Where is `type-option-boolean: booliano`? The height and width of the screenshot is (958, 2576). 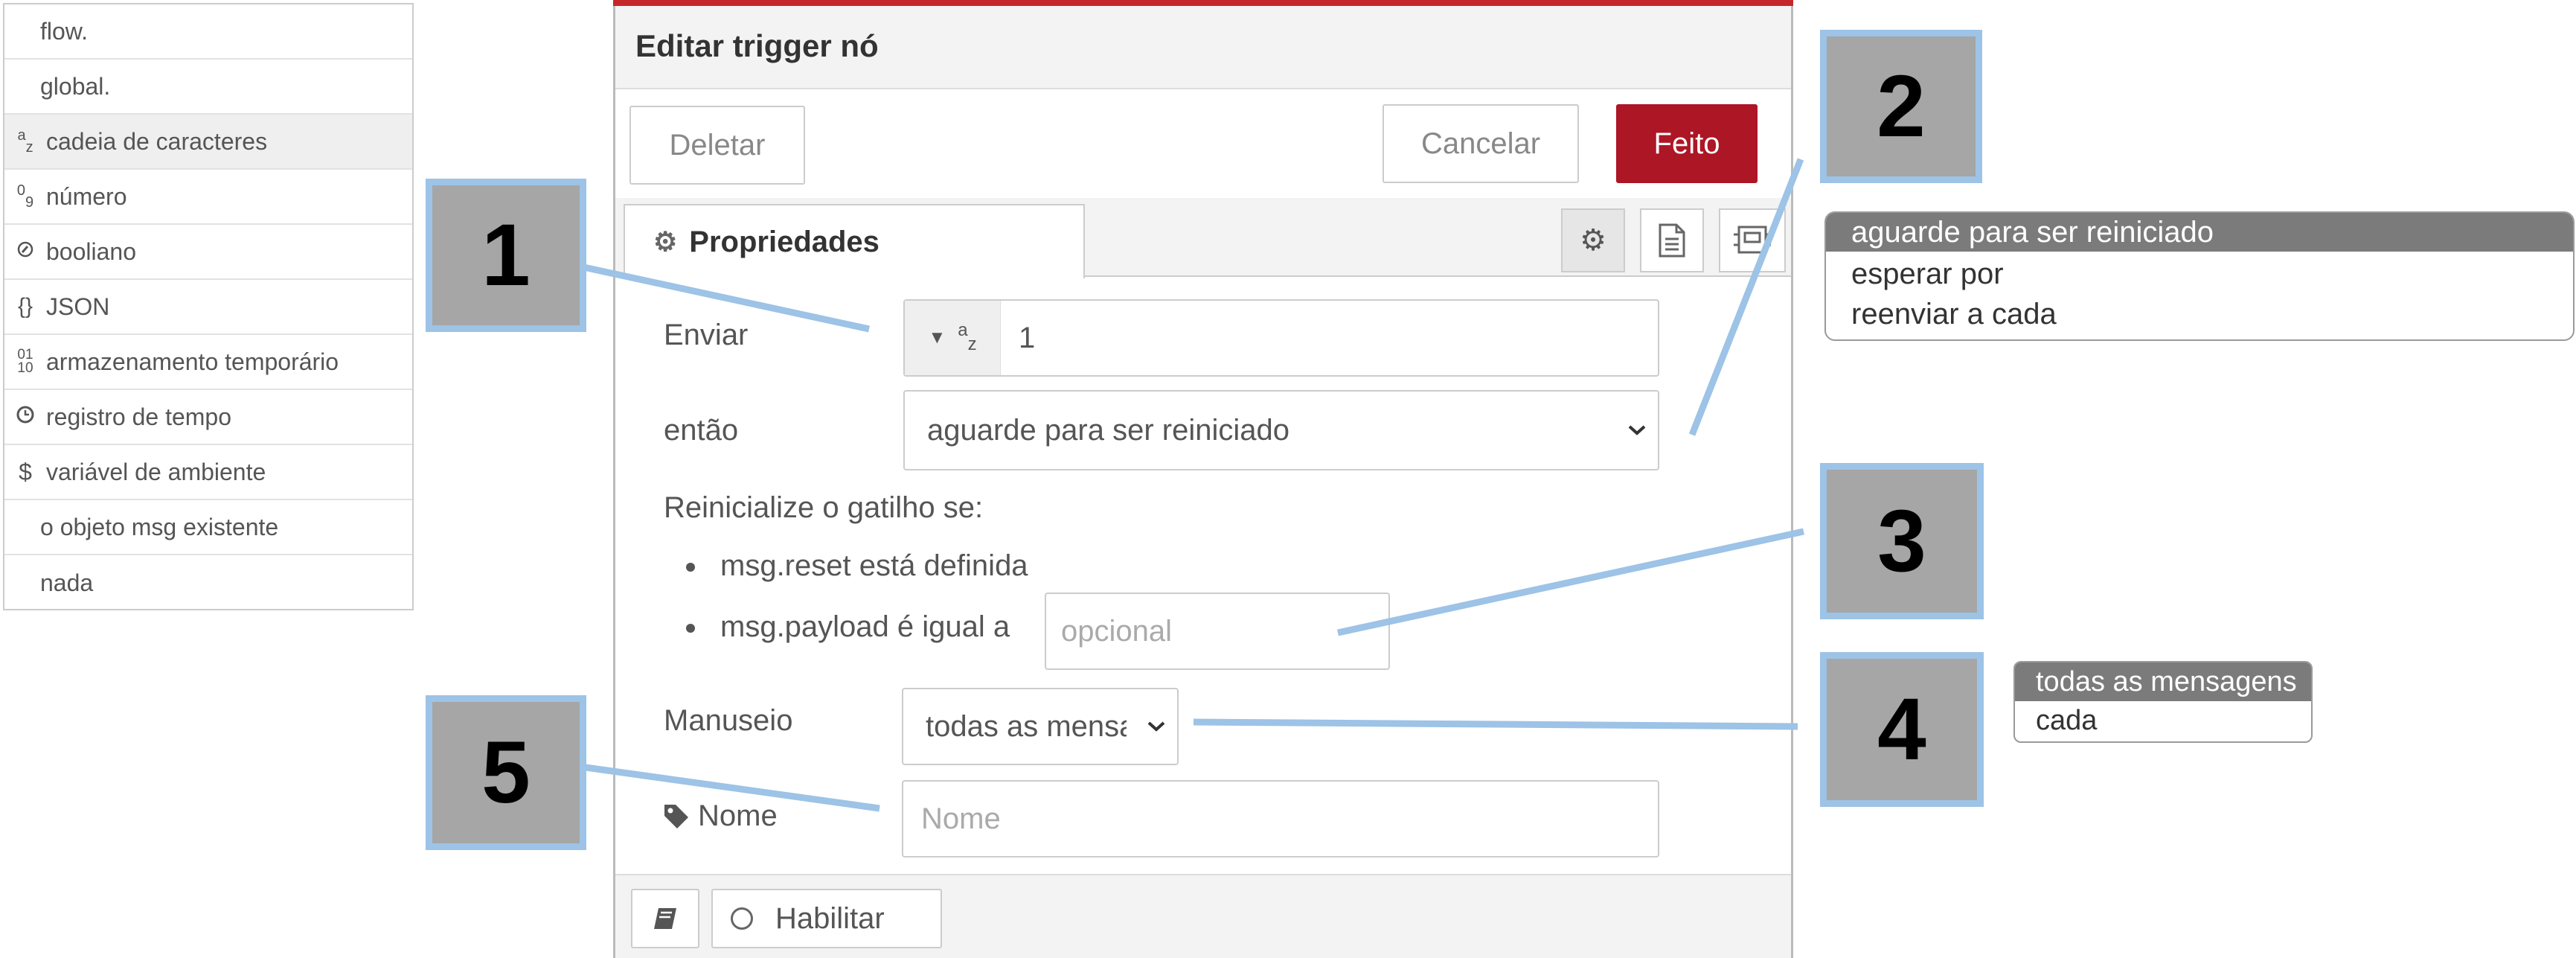 type-option-boolean: booliano is located at coordinates (208, 252).